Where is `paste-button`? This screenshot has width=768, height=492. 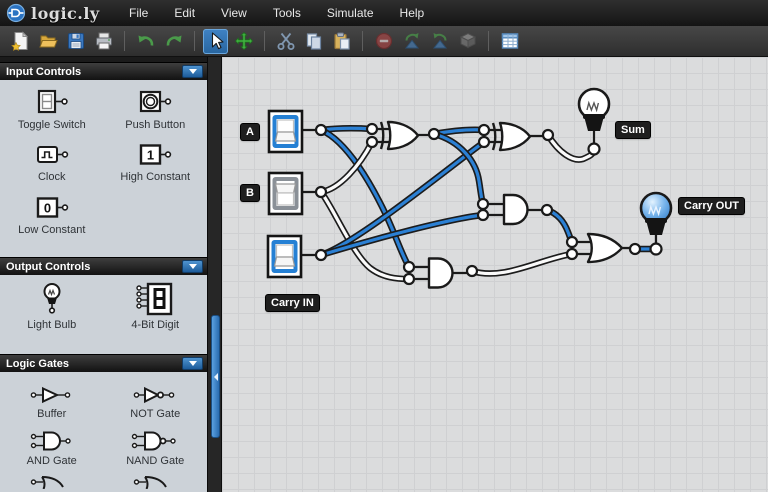
paste-button is located at coordinates (341, 41).